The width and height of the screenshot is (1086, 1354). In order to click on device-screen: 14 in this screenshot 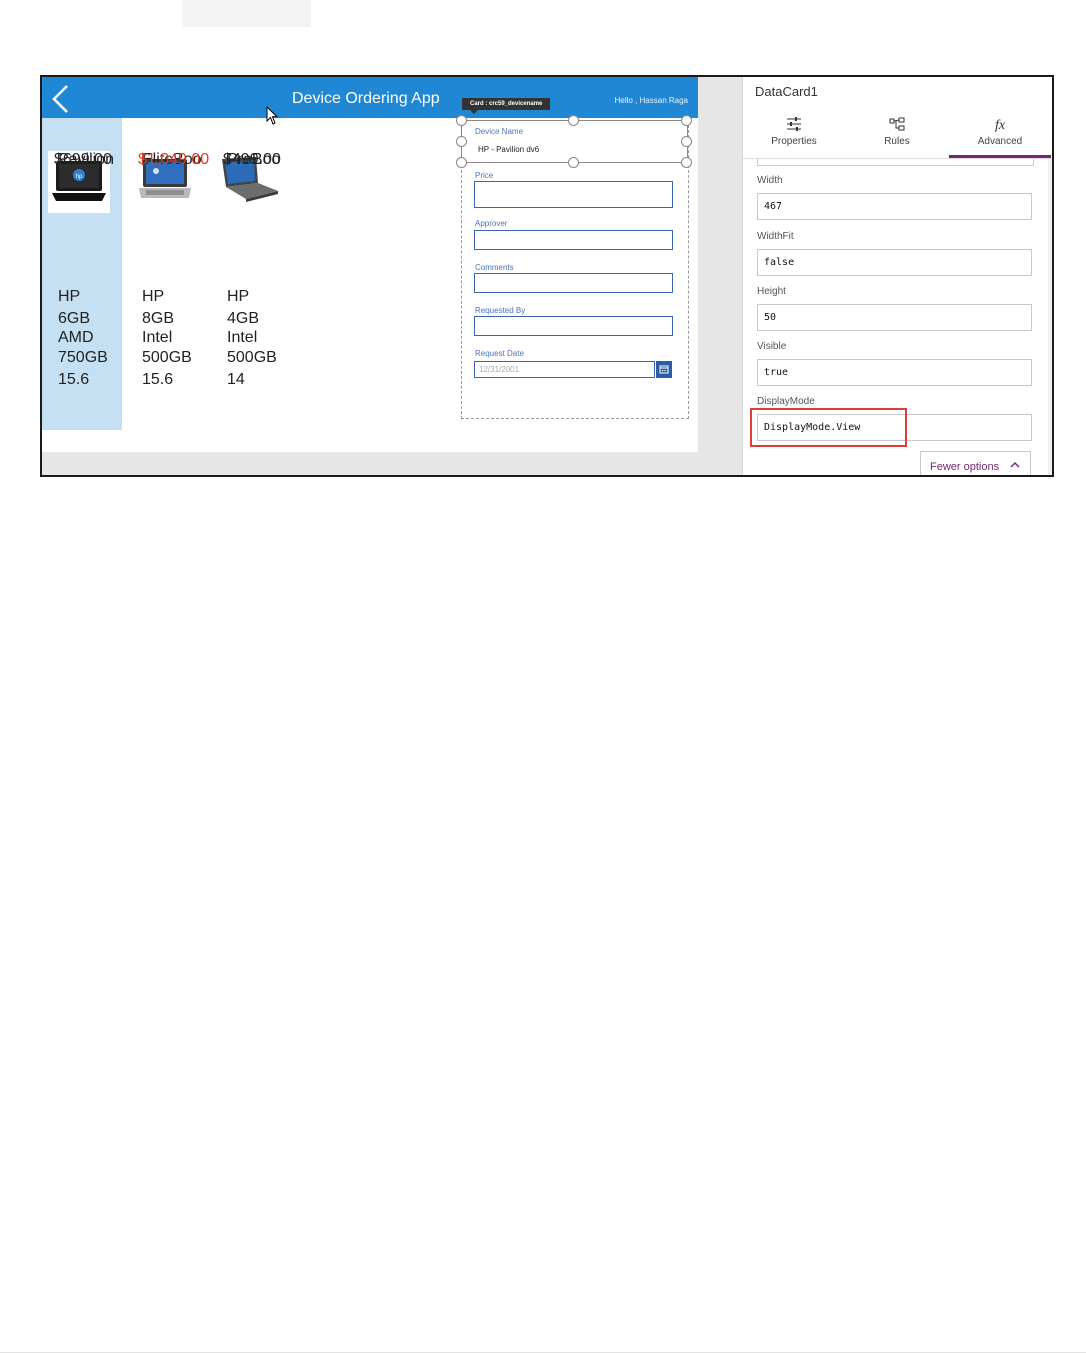, I will do `click(236, 379)`.